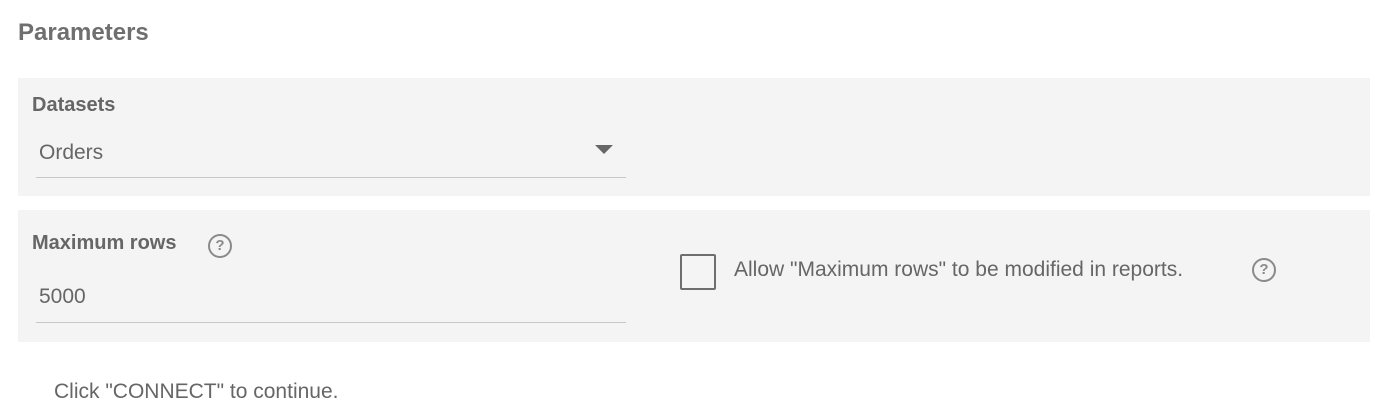 The width and height of the screenshot is (1388, 418). What do you see at coordinates (220, 246) in the screenshot?
I see `maximum-rows-help-icon: ?` at bounding box center [220, 246].